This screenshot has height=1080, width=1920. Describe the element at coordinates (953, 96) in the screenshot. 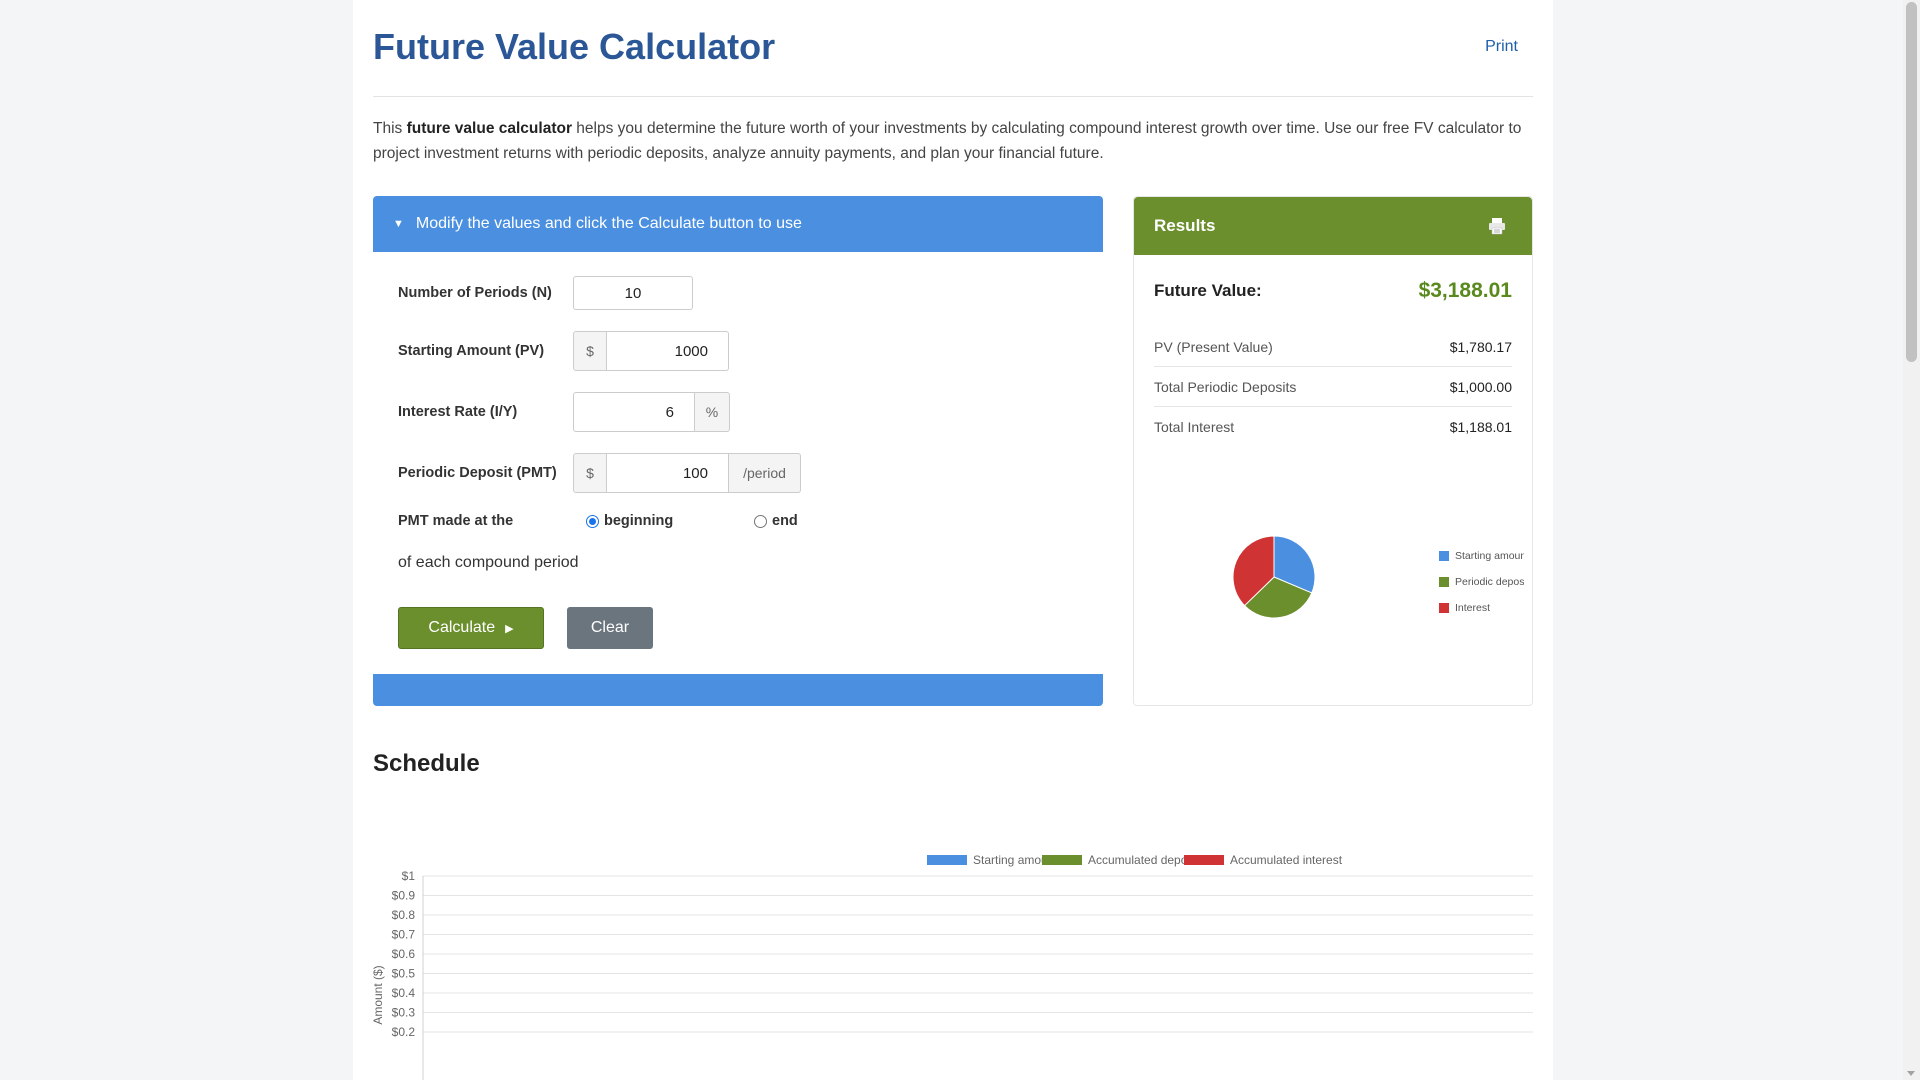

I see `divider` at that location.